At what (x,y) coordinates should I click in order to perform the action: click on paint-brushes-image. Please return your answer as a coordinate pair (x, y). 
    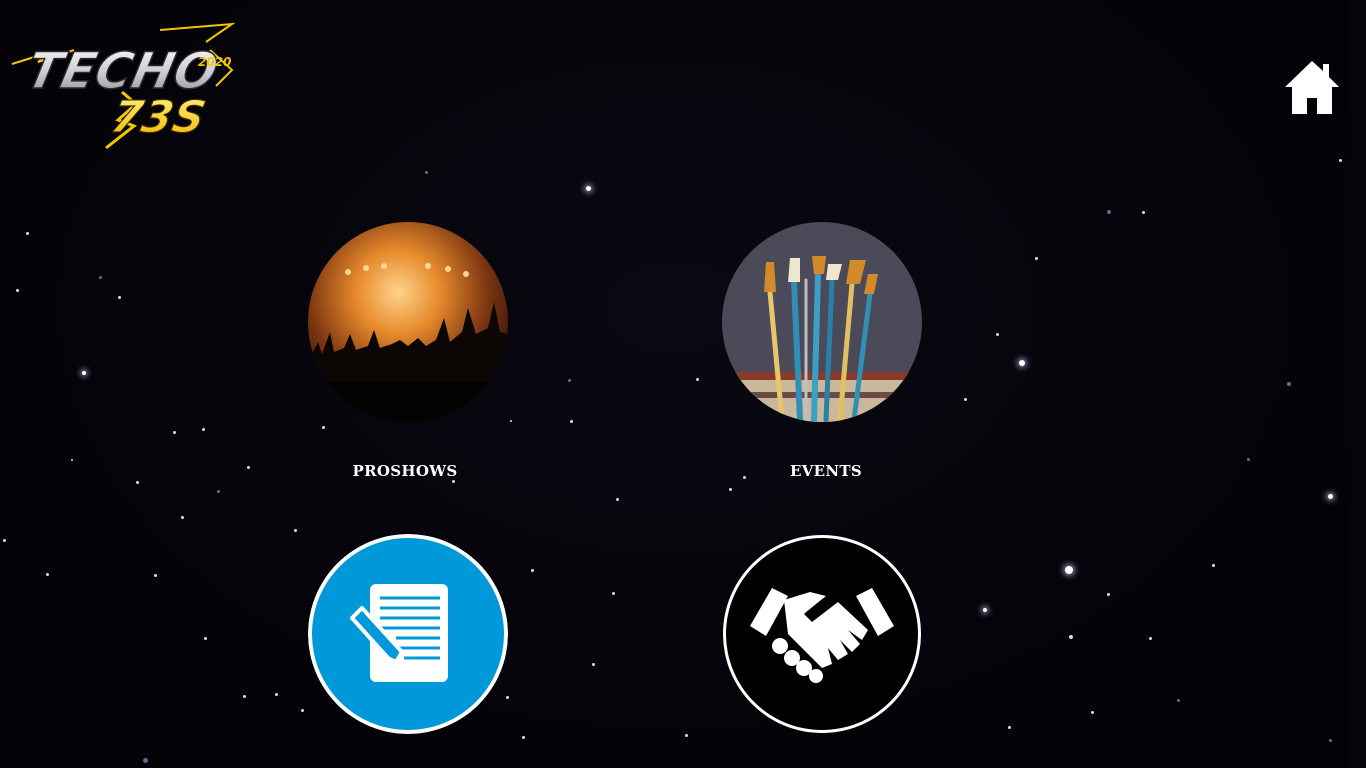
    Looking at the image, I should click on (822, 322).